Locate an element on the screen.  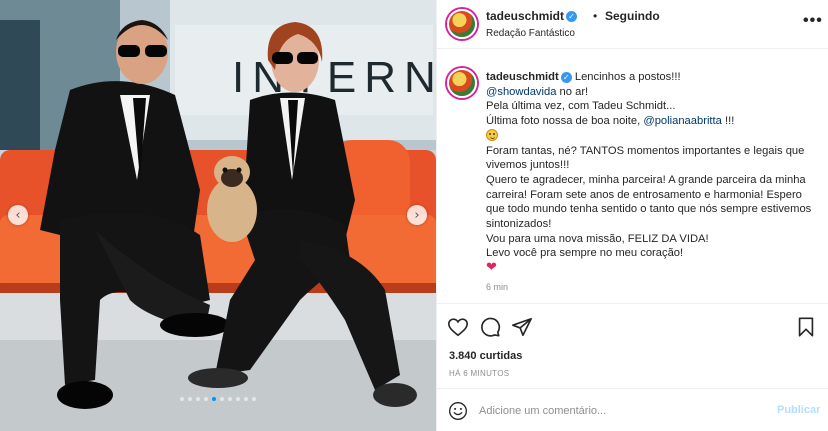
bookmark-icon is located at coordinates (806, 327).